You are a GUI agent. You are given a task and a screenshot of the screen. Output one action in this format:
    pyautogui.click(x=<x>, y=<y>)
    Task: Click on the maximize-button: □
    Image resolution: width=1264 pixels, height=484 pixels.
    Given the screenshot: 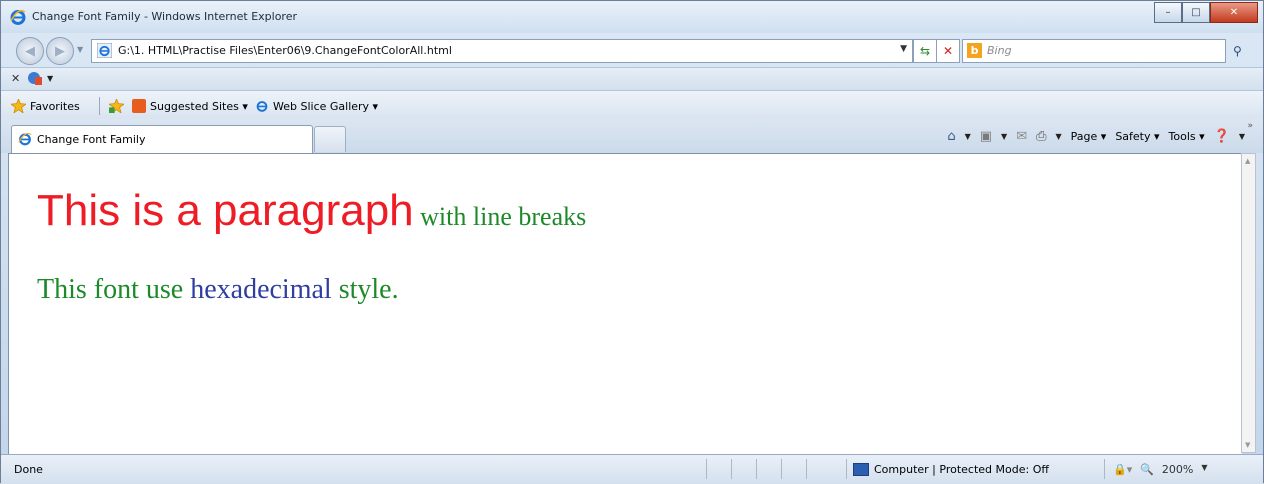 What is the action you would take?
    pyautogui.click(x=1196, y=12)
    